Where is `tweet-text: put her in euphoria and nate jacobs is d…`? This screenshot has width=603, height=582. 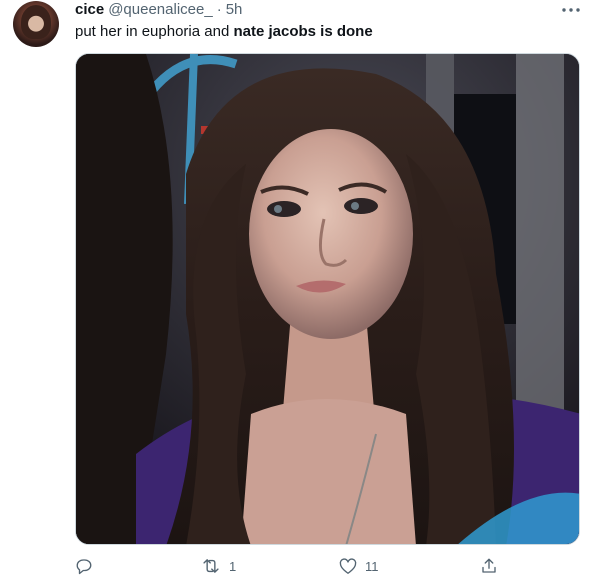
tweet-text: put her in euphoria and nate jacobs is d… is located at coordinates (224, 32).